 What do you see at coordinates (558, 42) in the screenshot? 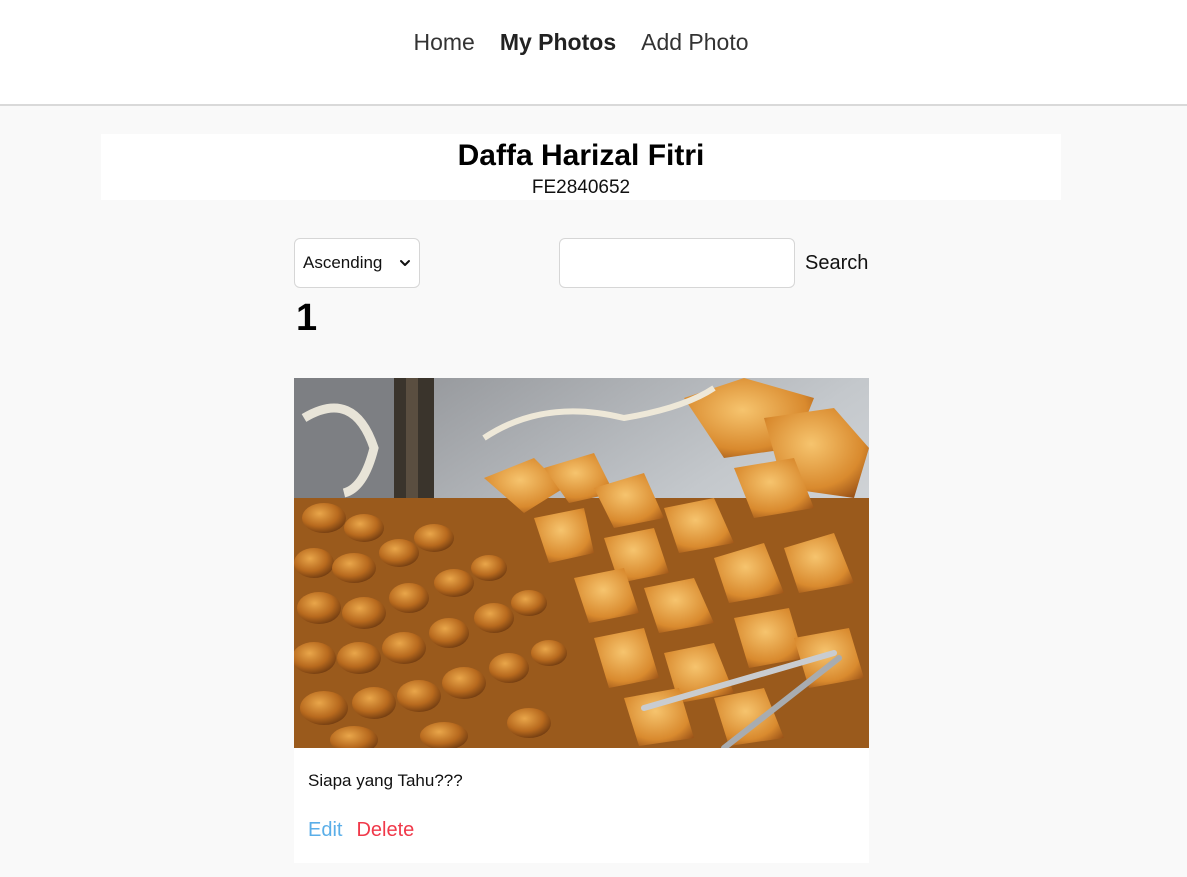
I see `nav-my-photos-link: My Photos` at bounding box center [558, 42].